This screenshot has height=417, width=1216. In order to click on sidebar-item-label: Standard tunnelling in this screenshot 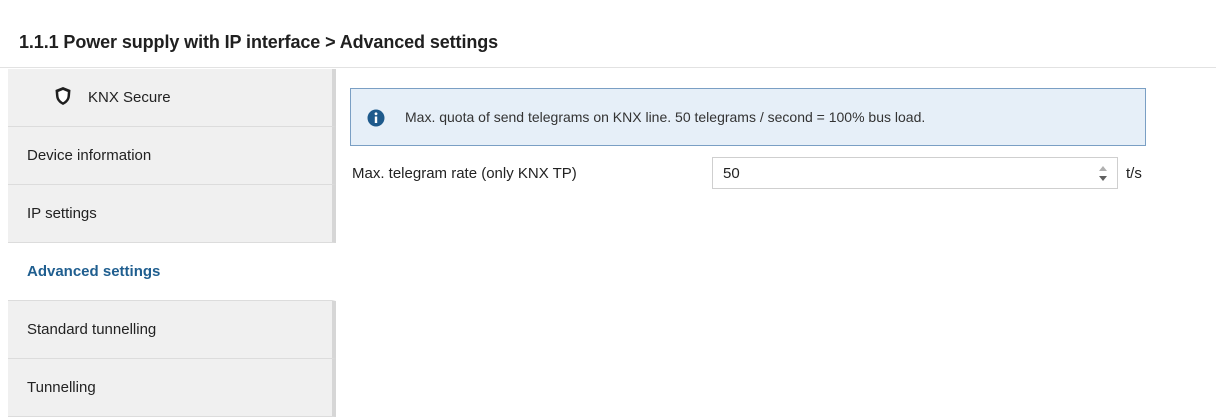, I will do `click(92, 329)`.